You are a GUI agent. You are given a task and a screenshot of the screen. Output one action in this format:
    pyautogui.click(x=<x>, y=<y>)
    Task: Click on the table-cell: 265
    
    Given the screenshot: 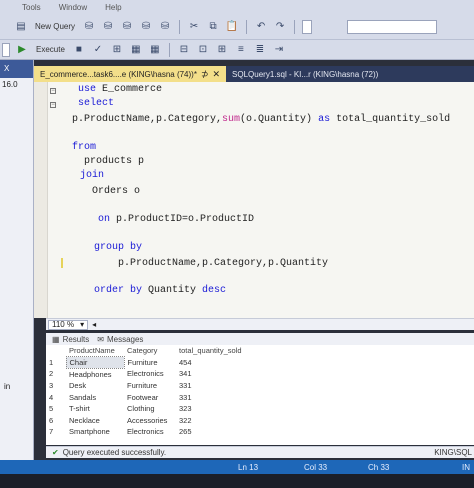 What is the action you would take?
    pyautogui.click(x=221, y=432)
    